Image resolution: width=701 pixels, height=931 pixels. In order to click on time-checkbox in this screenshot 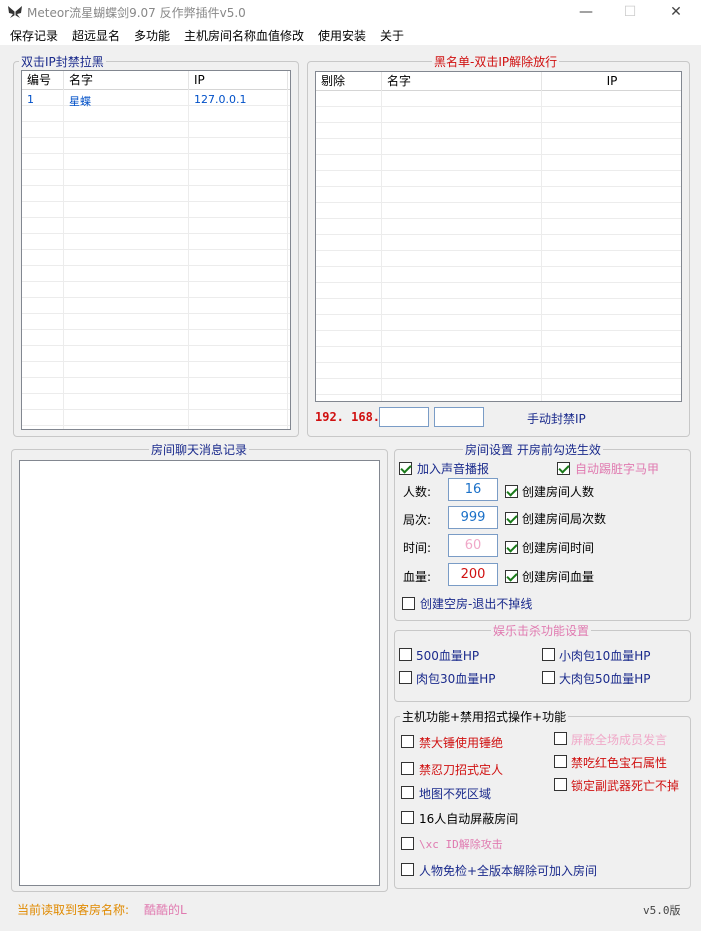, I will do `click(511, 547)`.